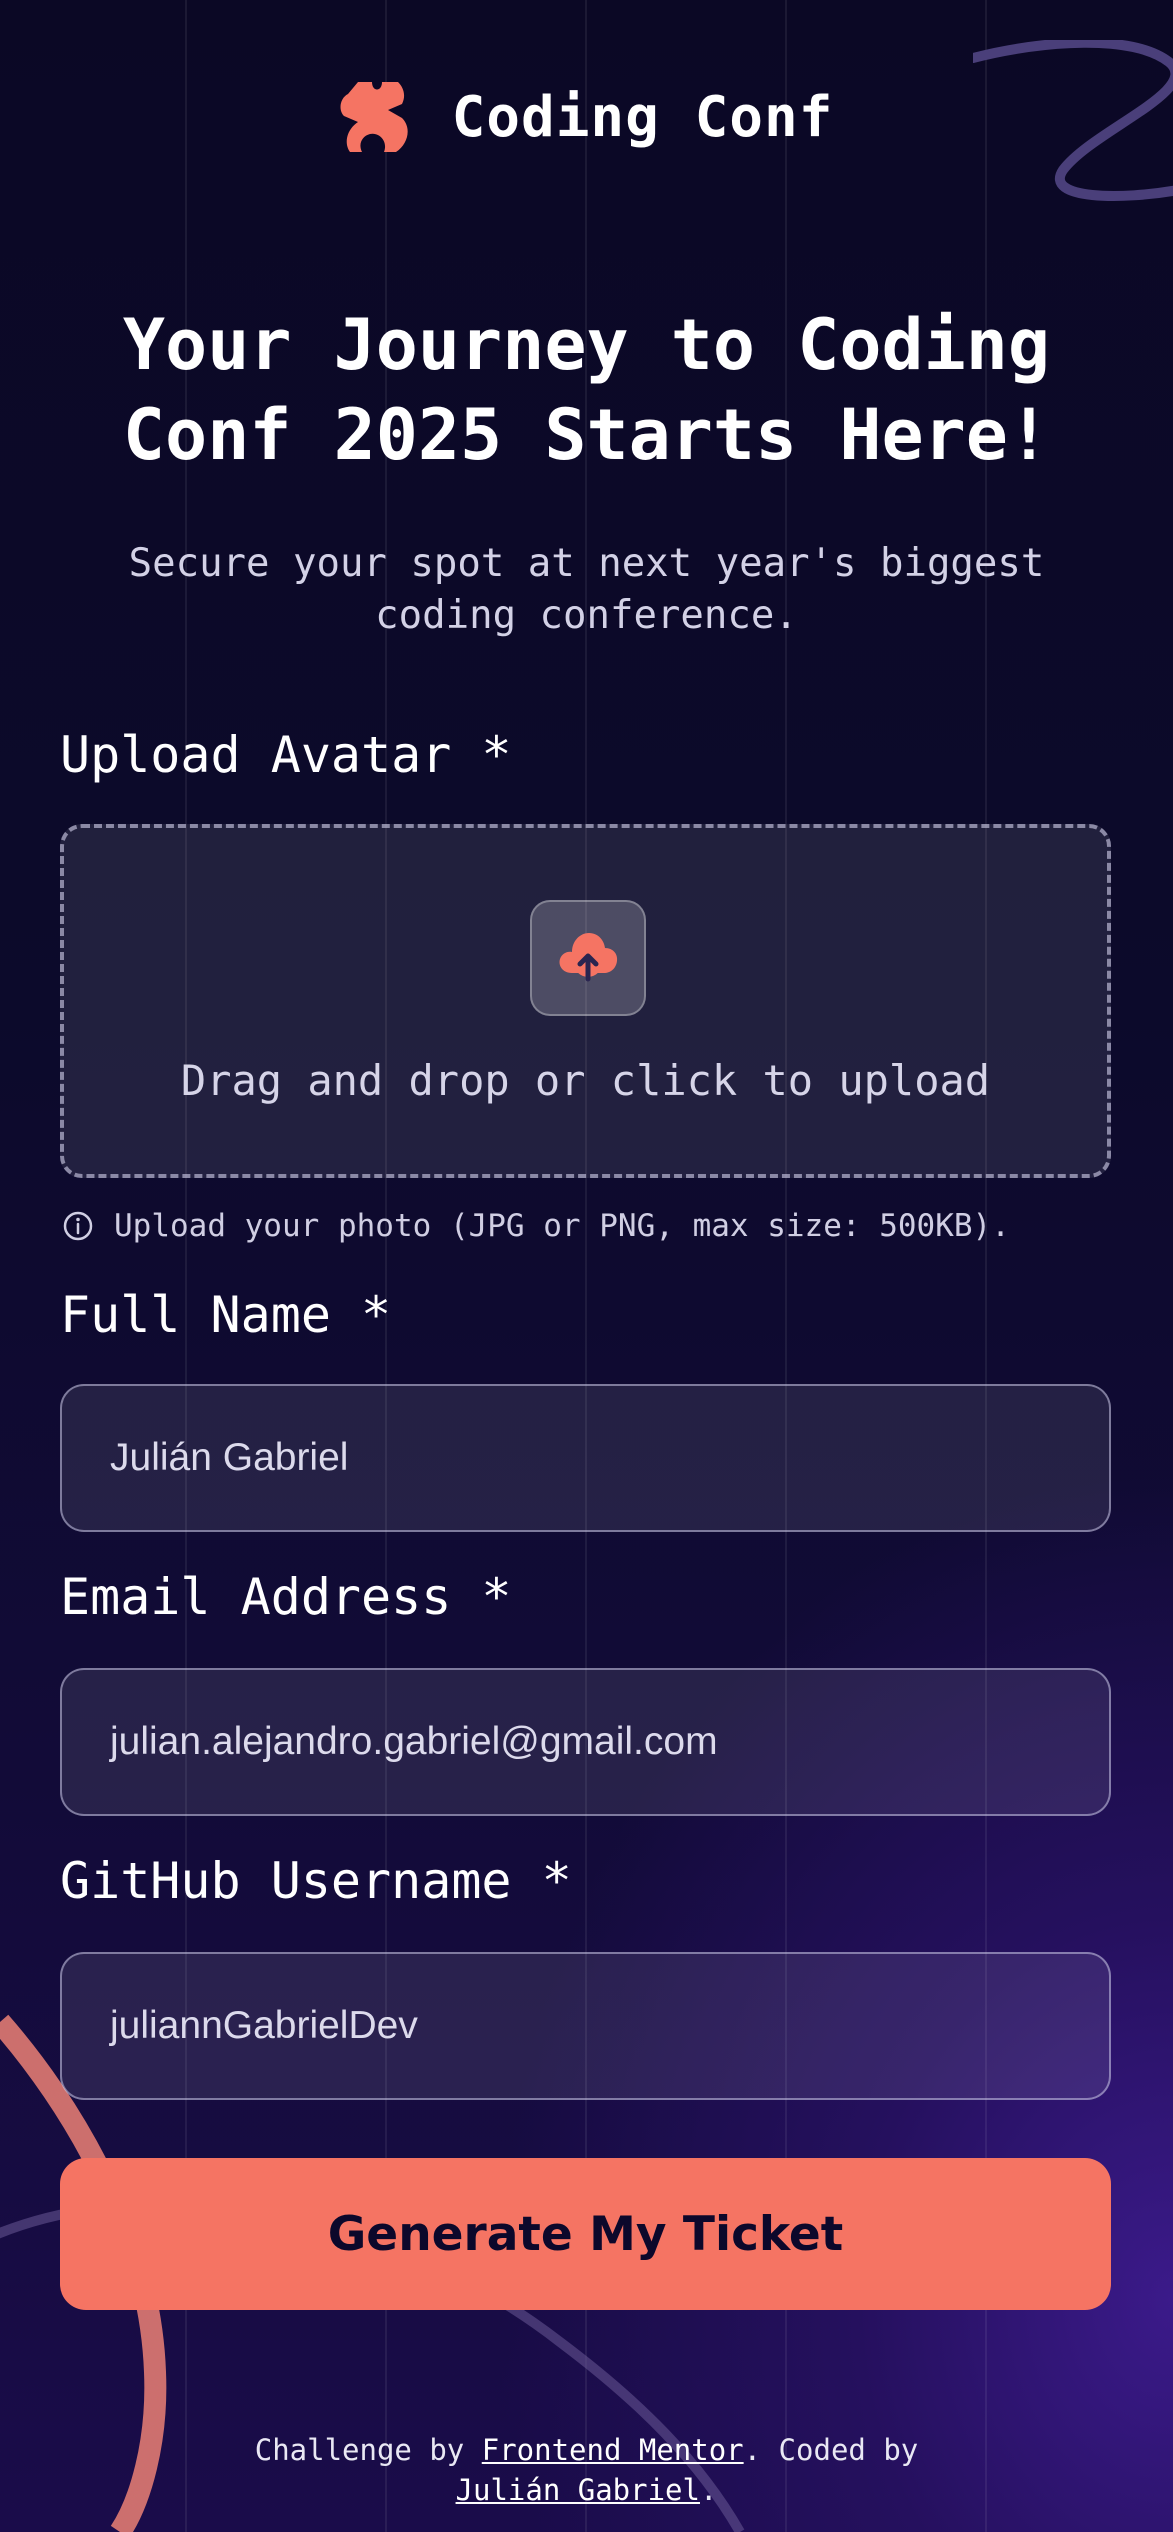 The image size is (1173, 2532). I want to click on generate-ticket-button: Generate My Ticket, so click(585, 2234).